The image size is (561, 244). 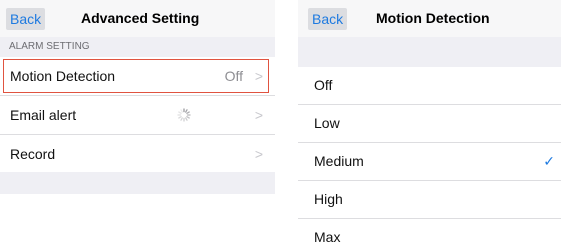 What do you see at coordinates (429, 200) in the screenshot?
I see `option-high: High` at bounding box center [429, 200].